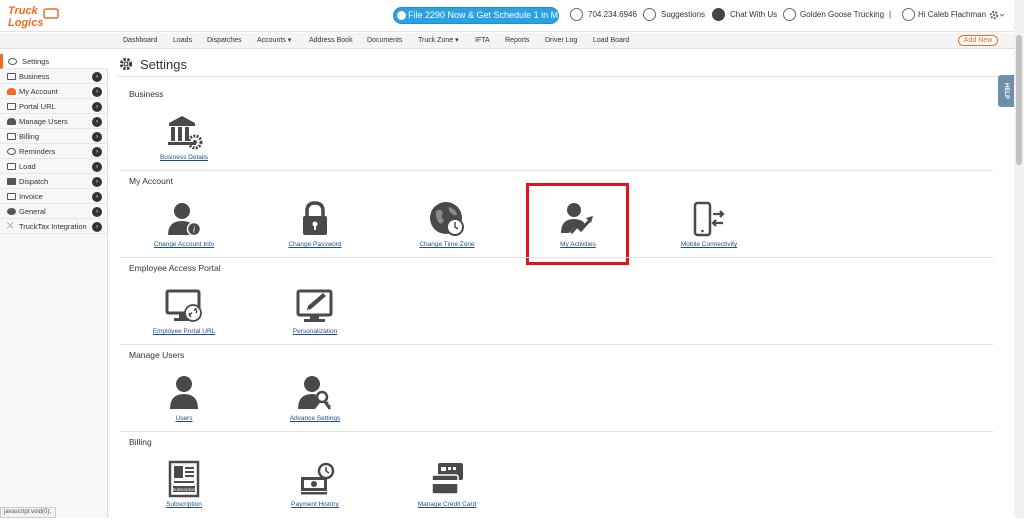 The width and height of the screenshot is (1024, 521). What do you see at coordinates (315, 317) in the screenshot?
I see `personalization-tile: Personalization` at bounding box center [315, 317].